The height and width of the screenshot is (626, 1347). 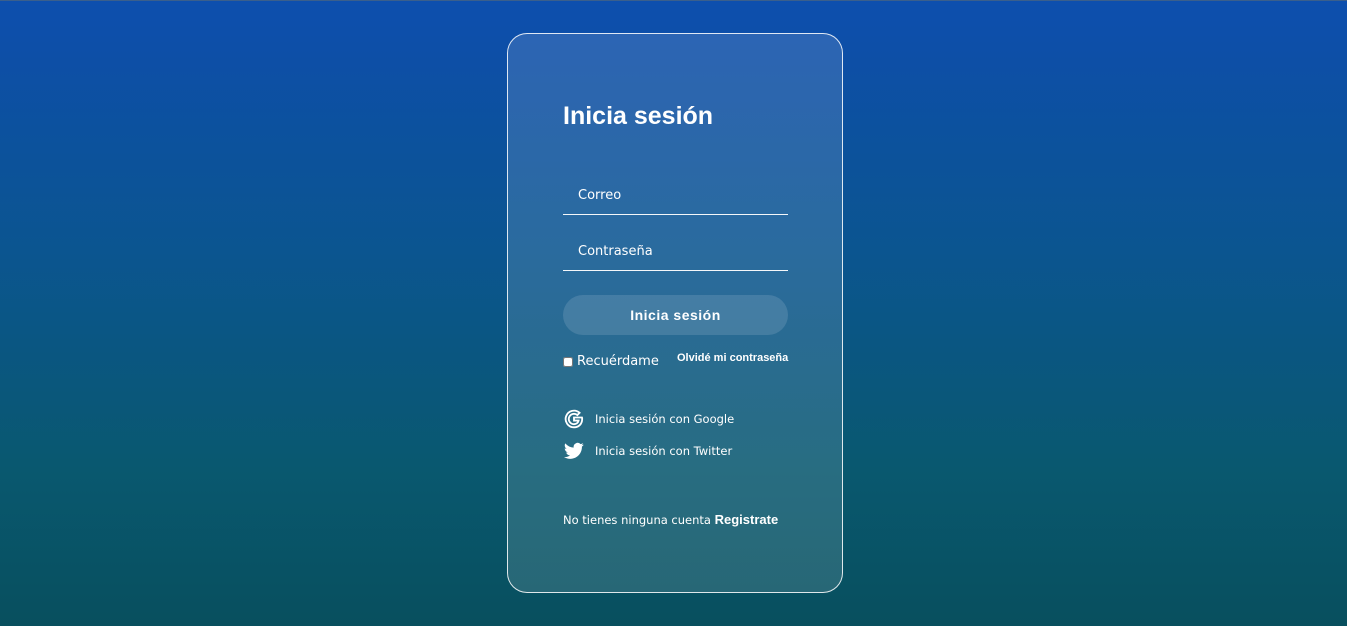 I want to click on top-border, so click(x=673, y=0).